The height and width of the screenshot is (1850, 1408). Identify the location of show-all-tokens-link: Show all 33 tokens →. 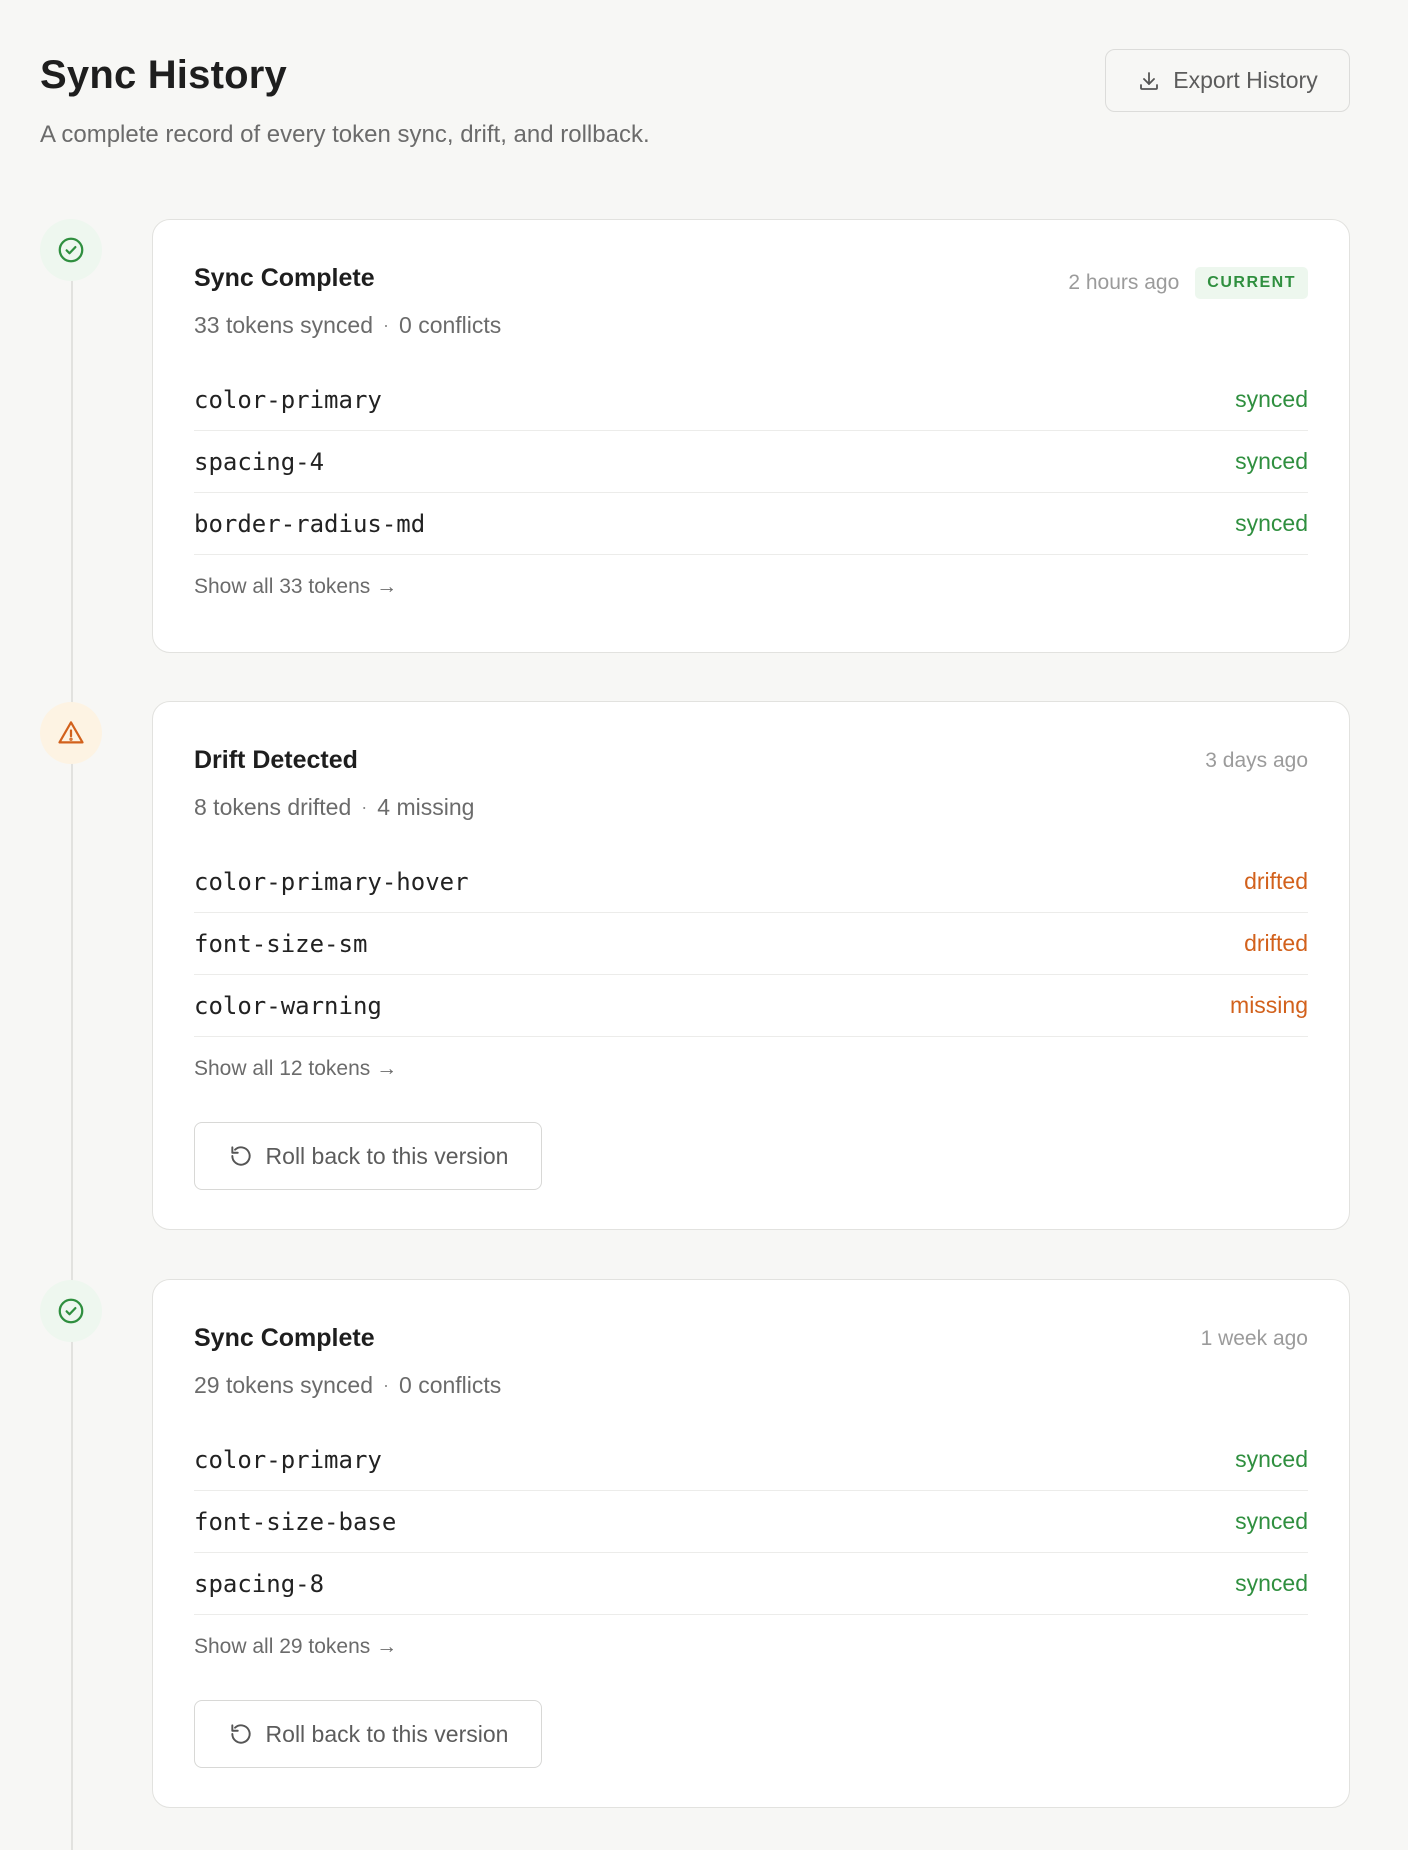
(295, 587).